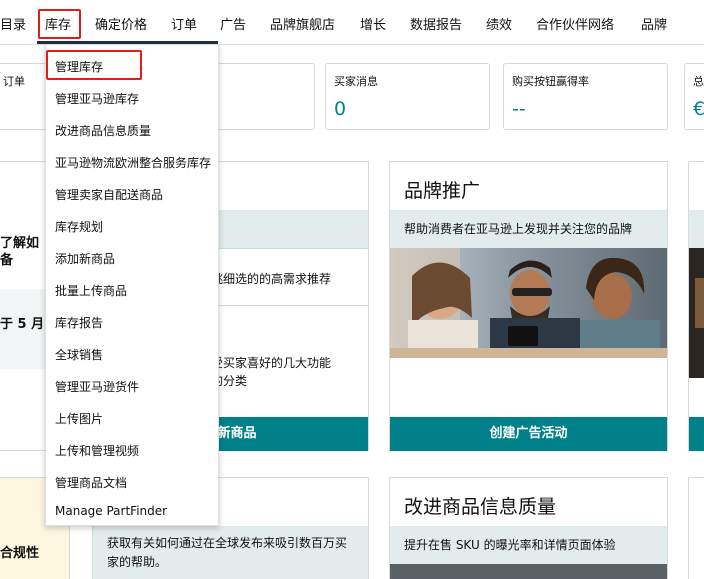 Image resolution: width=704 pixels, height=579 pixels. What do you see at coordinates (109, 194) in the screenshot?
I see `menu-item-manage-fbm: 管理卖家自配送商品` at bounding box center [109, 194].